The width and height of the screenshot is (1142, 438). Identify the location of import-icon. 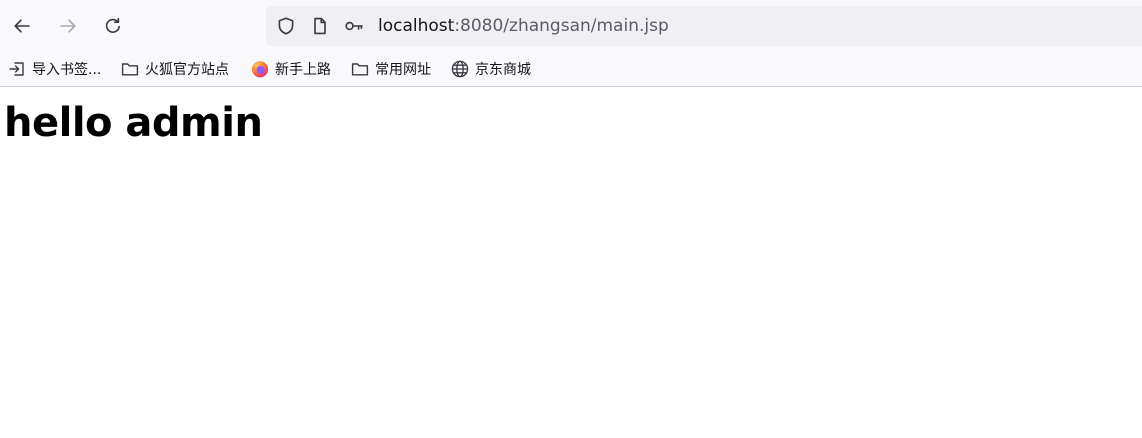
(17, 69).